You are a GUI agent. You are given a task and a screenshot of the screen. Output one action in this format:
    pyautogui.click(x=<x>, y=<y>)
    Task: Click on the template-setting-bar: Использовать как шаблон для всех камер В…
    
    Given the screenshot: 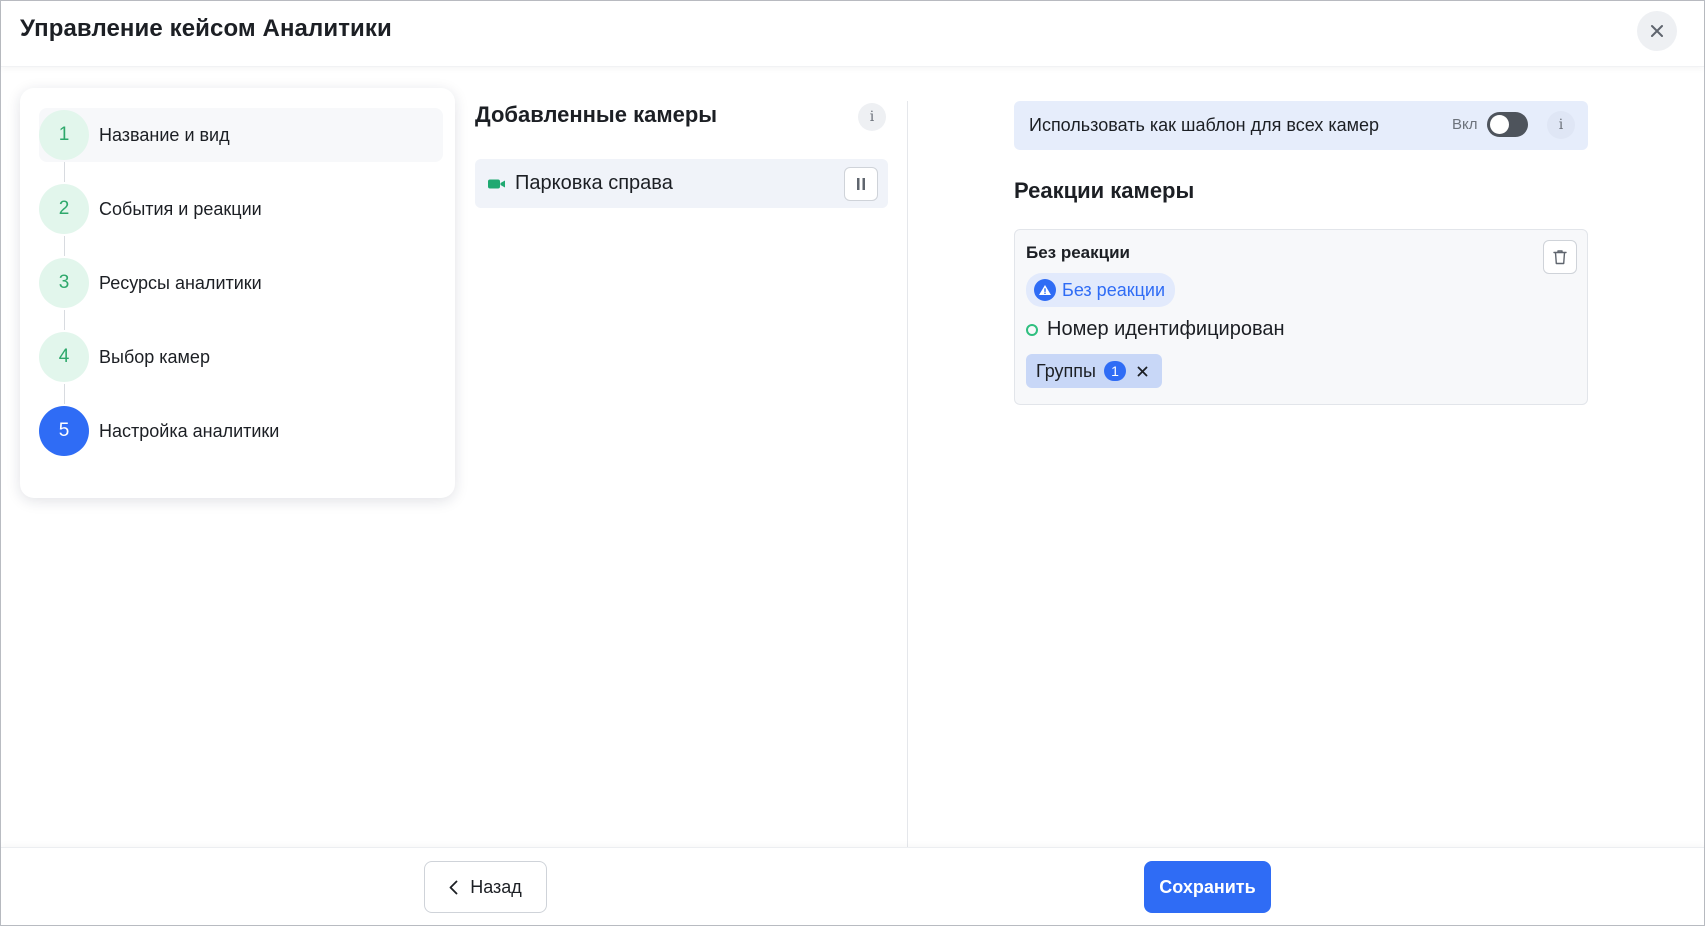 What is the action you would take?
    pyautogui.click(x=1301, y=125)
    